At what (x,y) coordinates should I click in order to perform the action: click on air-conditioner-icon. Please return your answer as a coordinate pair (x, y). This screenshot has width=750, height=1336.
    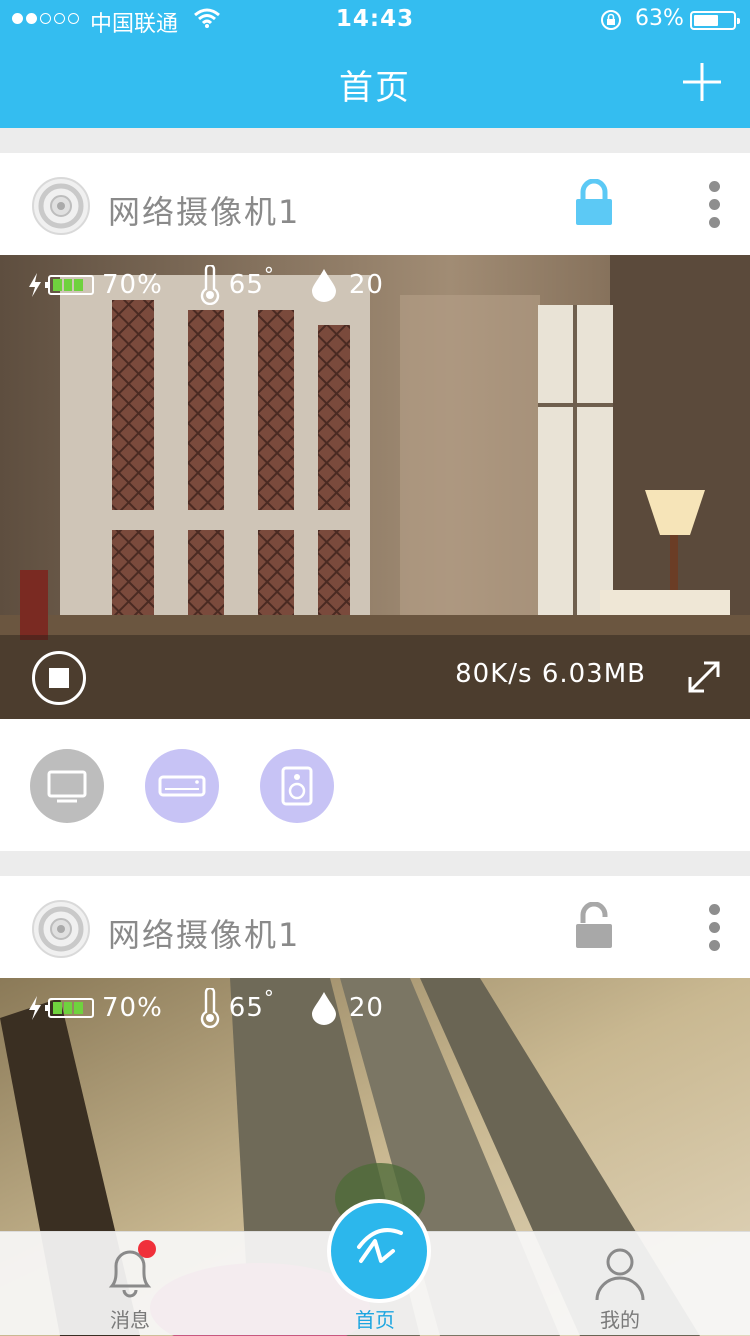
    Looking at the image, I should click on (182, 786).